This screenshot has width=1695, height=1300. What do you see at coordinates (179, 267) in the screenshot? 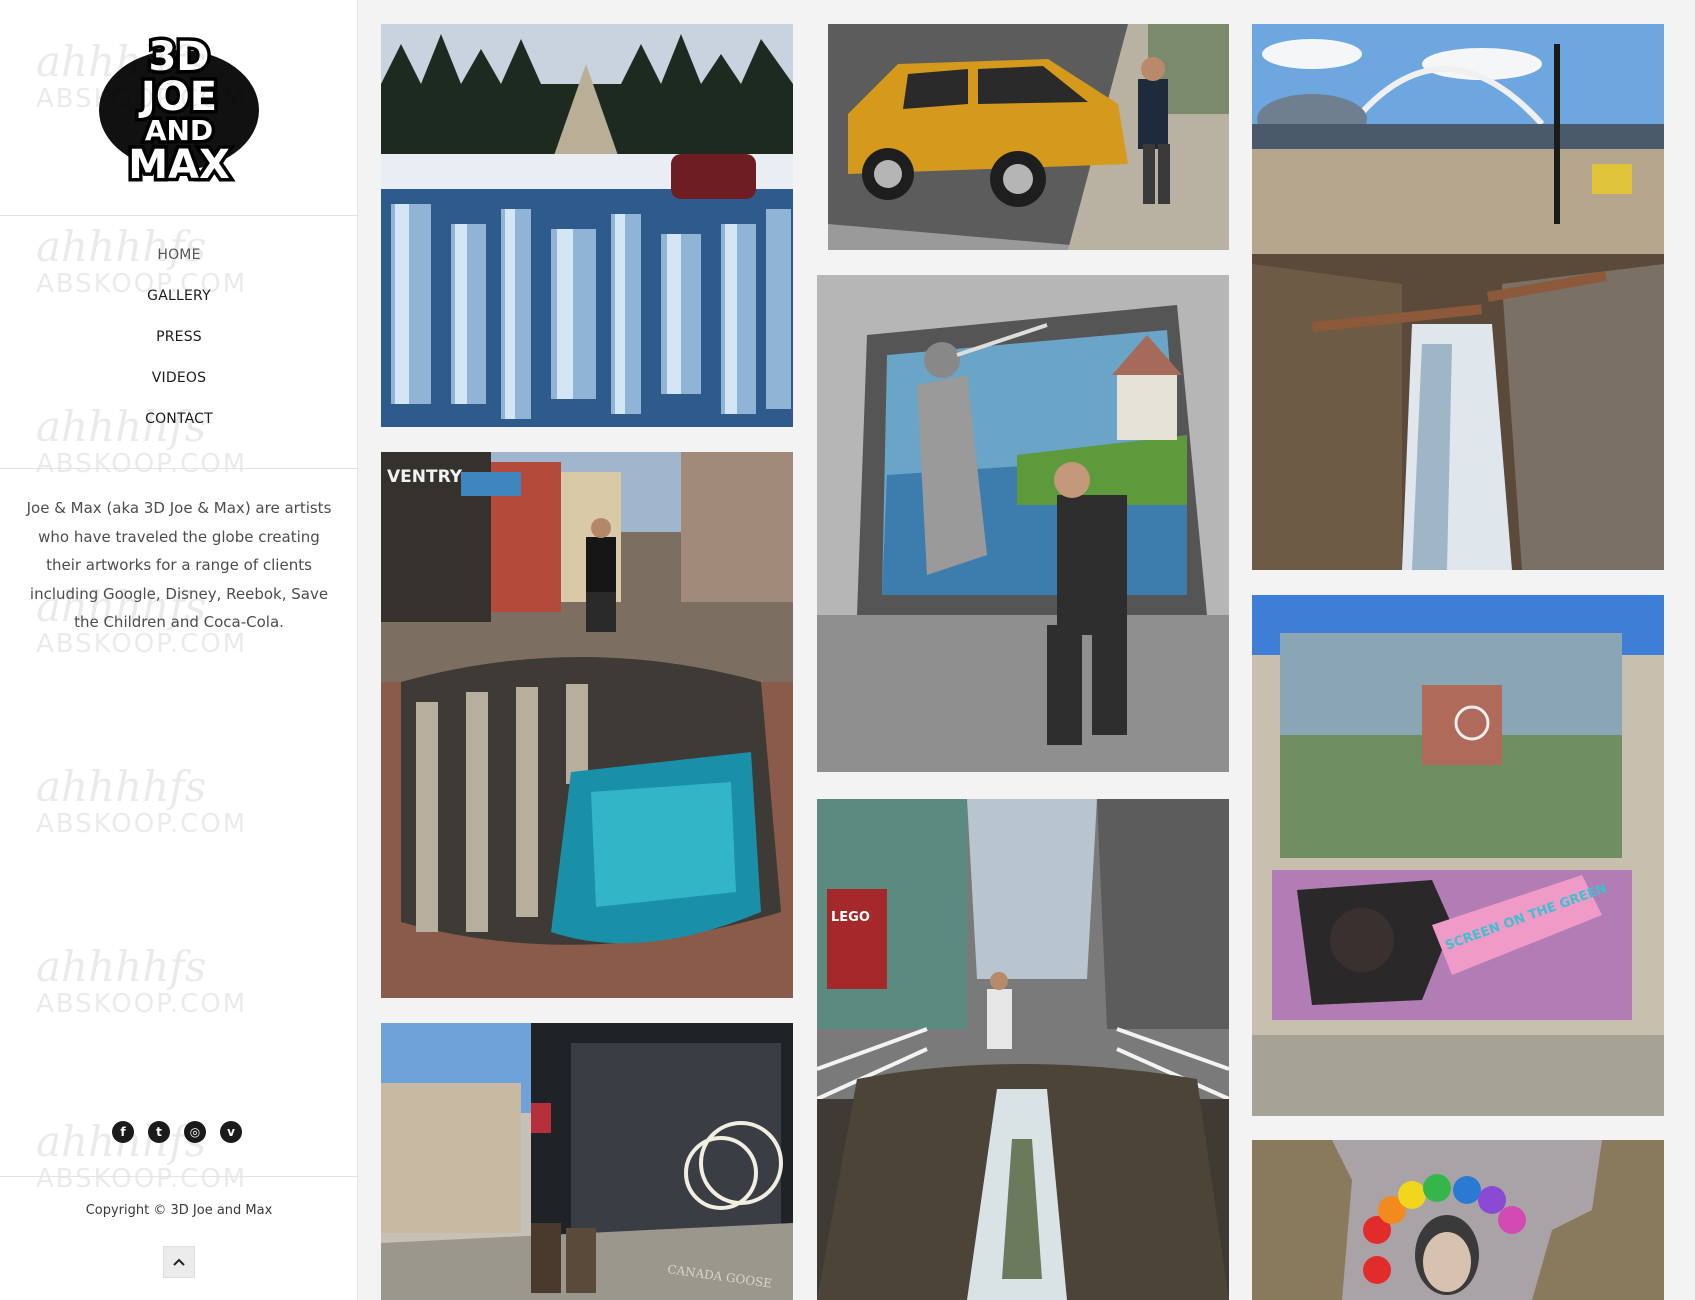
I see `nav-item-home: HOME` at bounding box center [179, 267].